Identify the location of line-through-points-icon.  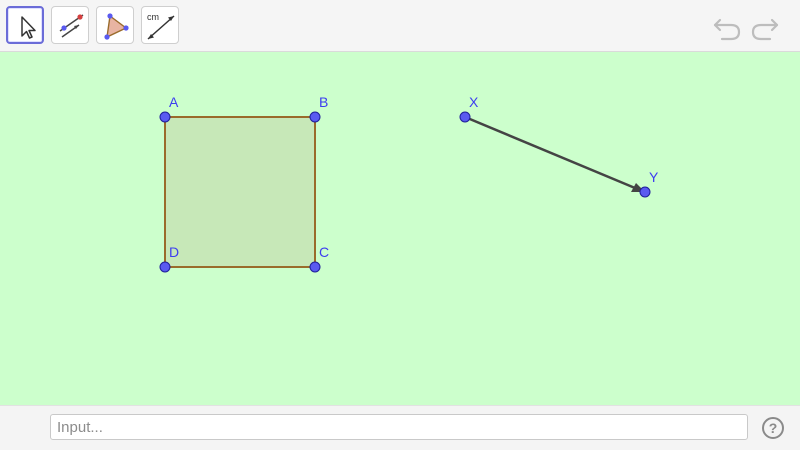
(71, 26).